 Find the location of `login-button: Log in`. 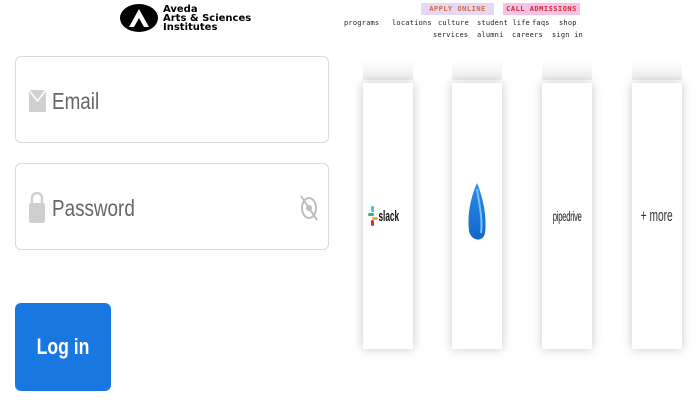

login-button: Log in is located at coordinates (63, 347).